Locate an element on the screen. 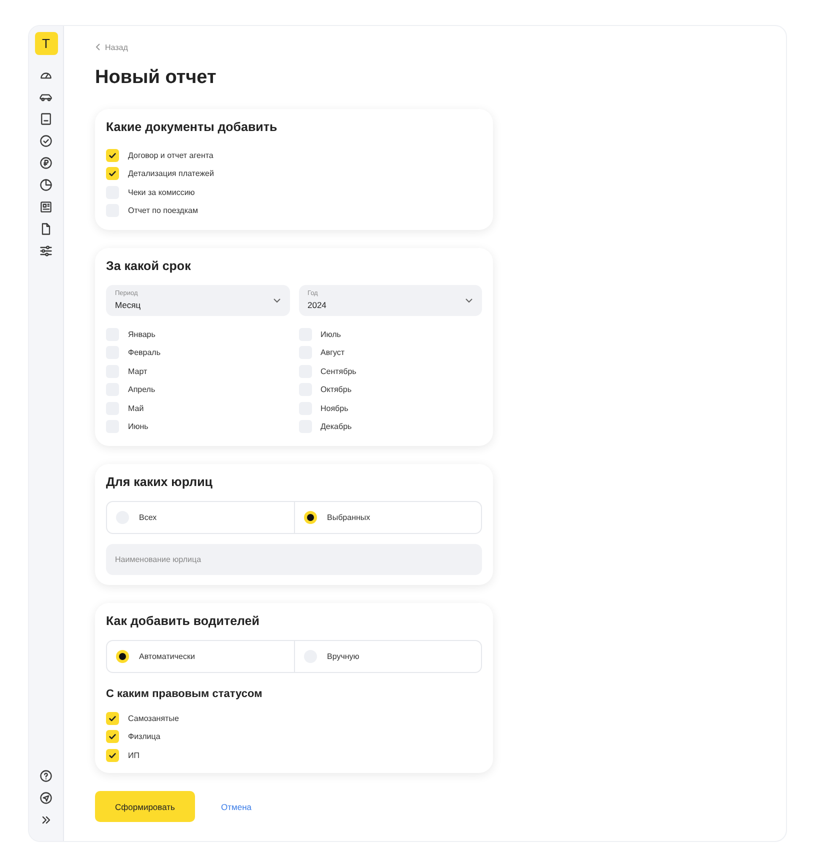 This screenshot has height=867, width=816. card-title: За какой срок is located at coordinates (149, 266).